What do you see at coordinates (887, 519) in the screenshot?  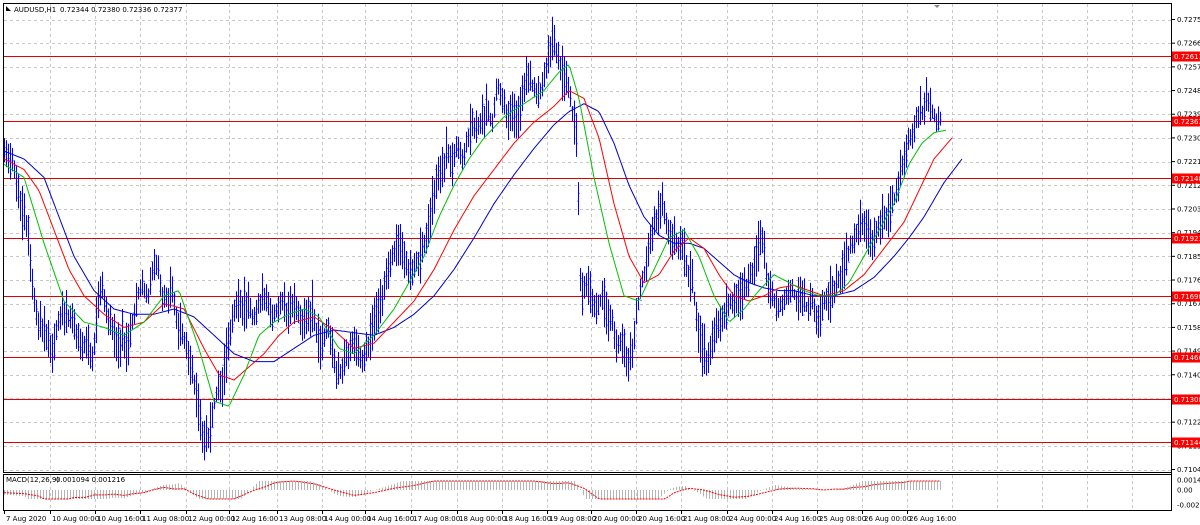 I see `time-tick-label: 26 Aug 00:00` at bounding box center [887, 519].